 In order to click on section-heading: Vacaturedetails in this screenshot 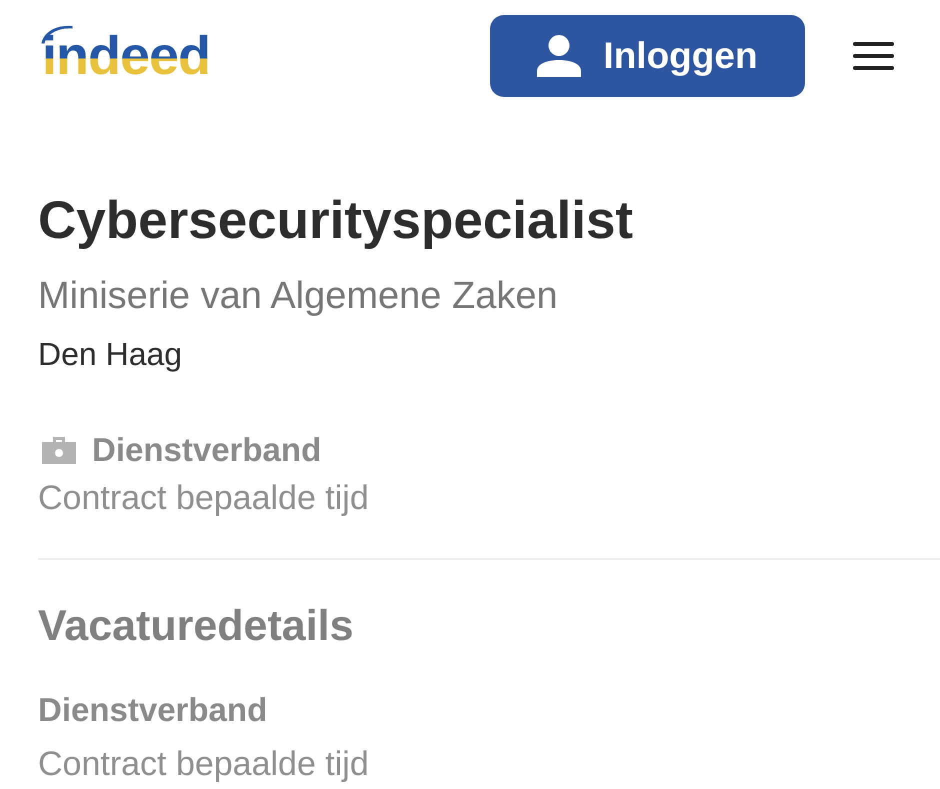, I will do `click(196, 626)`.